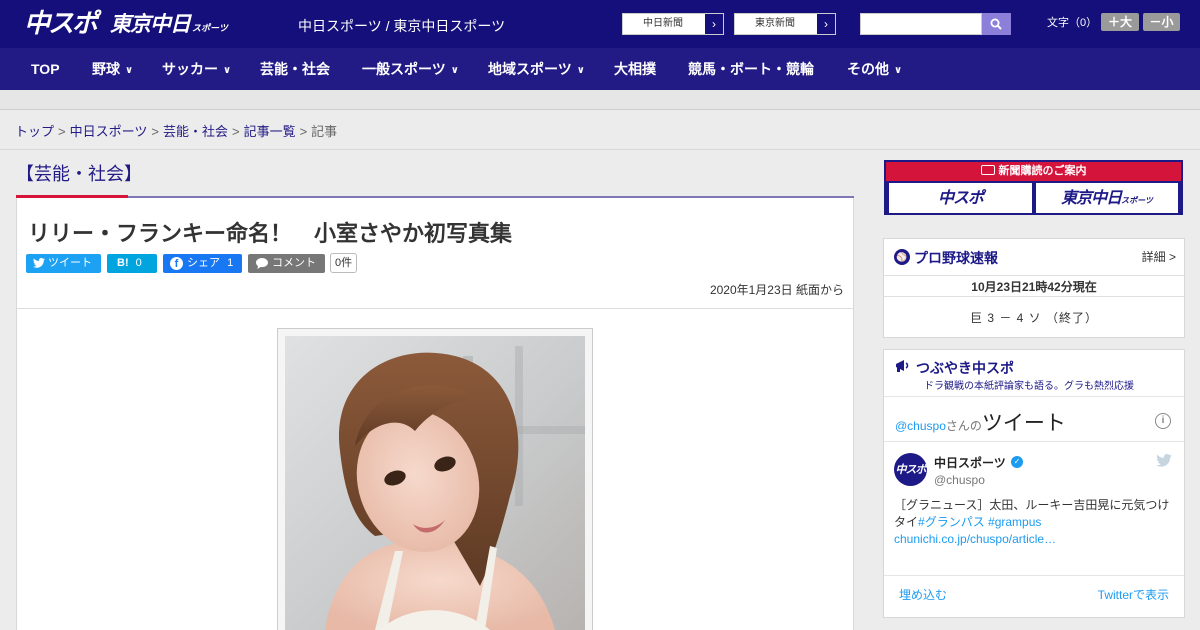 This screenshot has width=1200, height=630. Describe the element at coordinates (1133, 594) in the screenshot. I see `view-on-twitter-link: Twitterで表示` at that location.